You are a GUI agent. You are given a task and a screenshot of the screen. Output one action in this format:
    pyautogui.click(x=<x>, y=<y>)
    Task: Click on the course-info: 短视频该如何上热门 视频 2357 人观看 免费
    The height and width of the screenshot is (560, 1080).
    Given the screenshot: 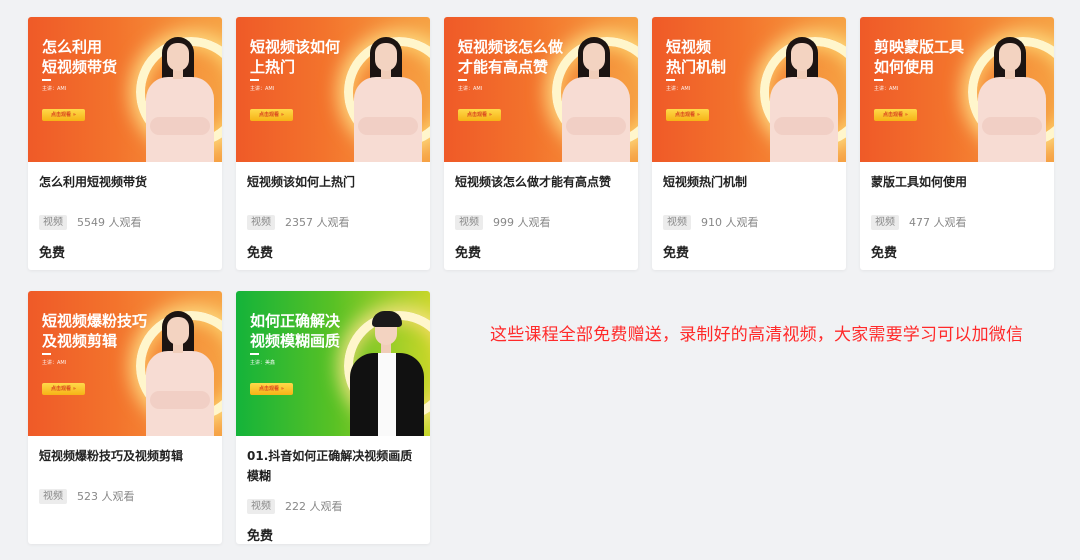 What is the action you would take?
    pyautogui.click(x=333, y=216)
    